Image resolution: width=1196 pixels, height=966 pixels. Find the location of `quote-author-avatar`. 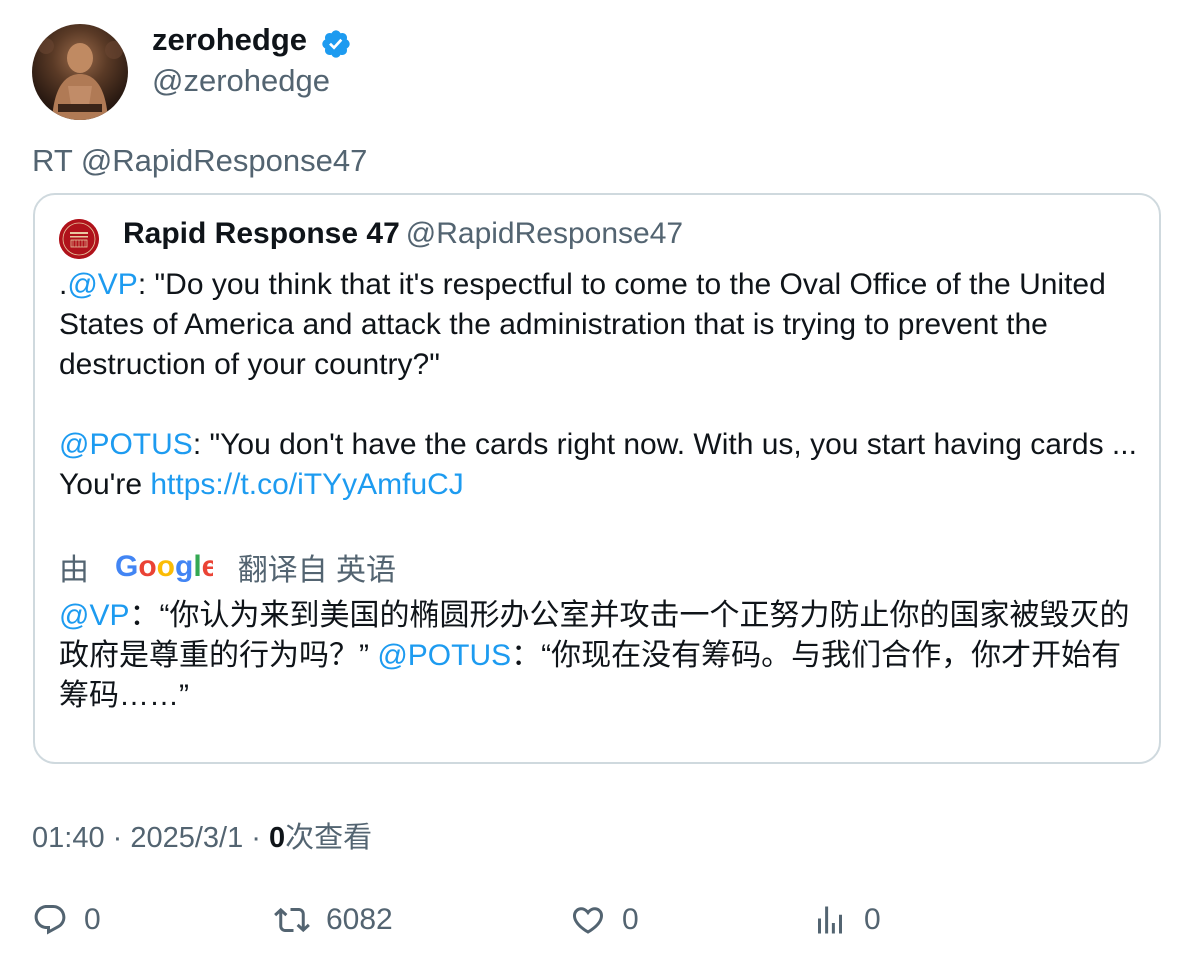

quote-author-avatar is located at coordinates (79, 239).